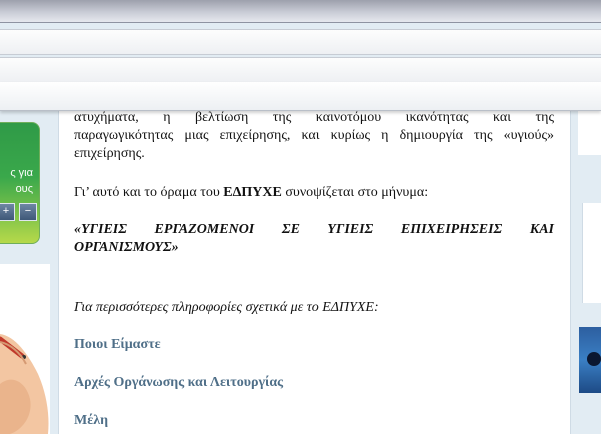  I want to click on browser-address-bar, so click(300, 70).